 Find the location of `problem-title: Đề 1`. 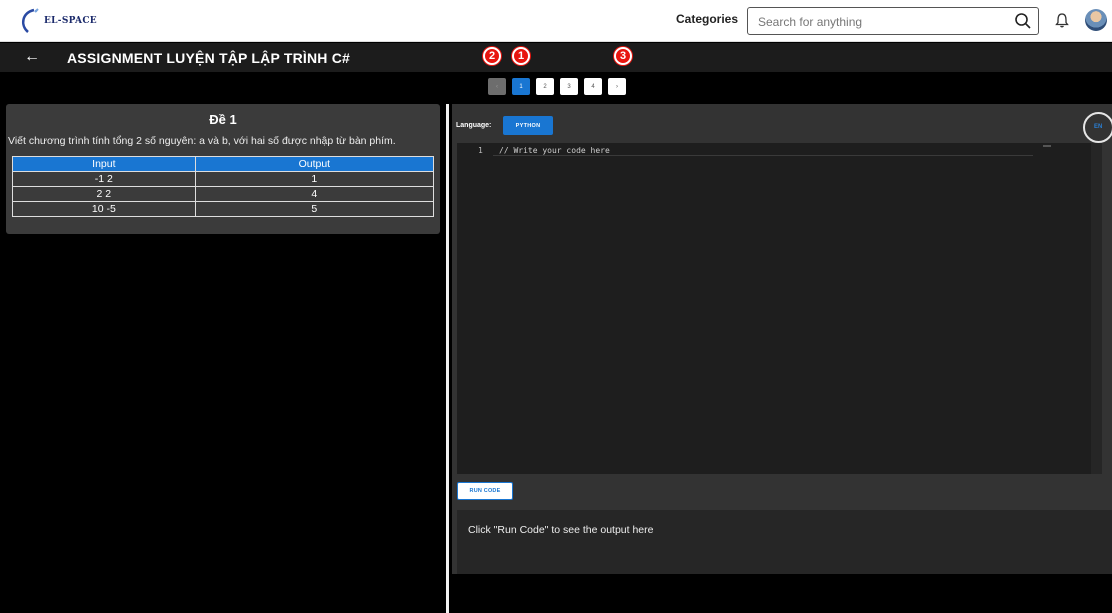

problem-title: Đề 1 is located at coordinates (223, 119).